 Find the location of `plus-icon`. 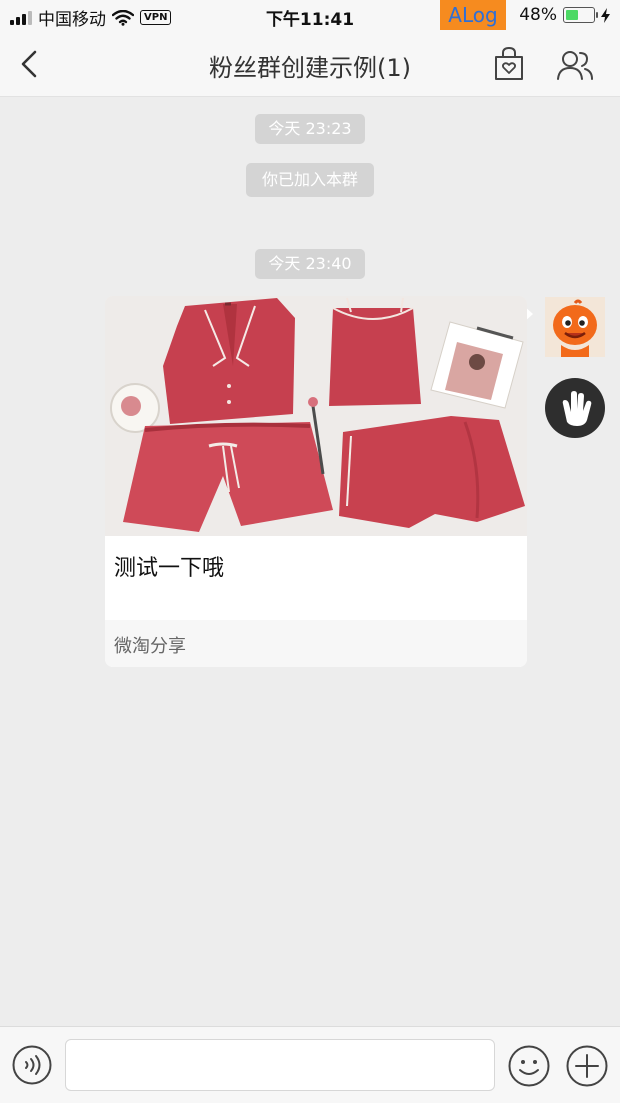

plus-icon is located at coordinates (587, 1066).